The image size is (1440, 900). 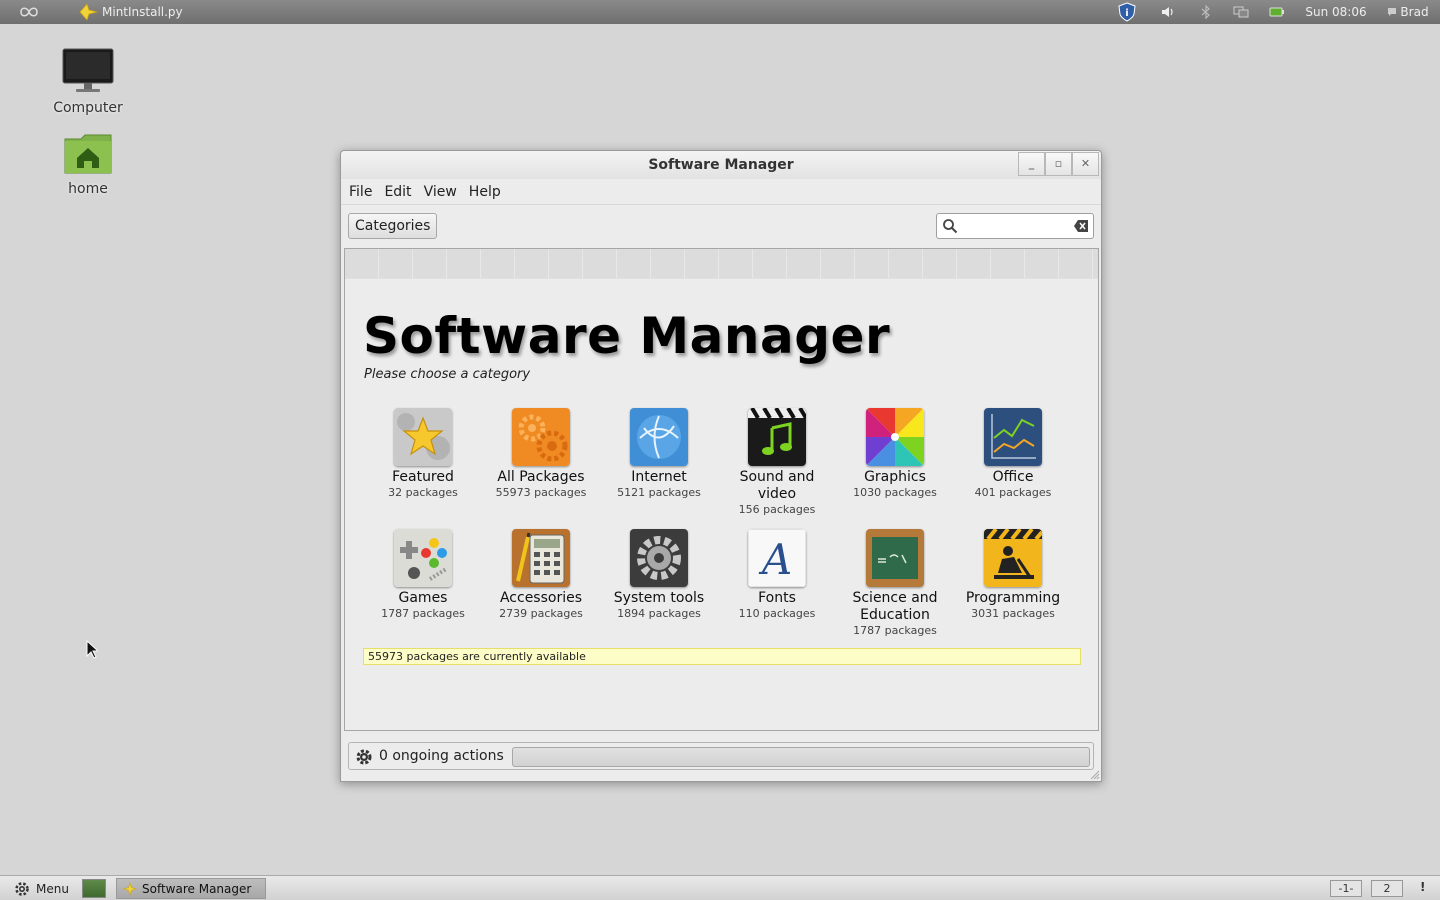 What do you see at coordinates (423, 492) in the screenshot?
I see `category-count: 32 packages` at bounding box center [423, 492].